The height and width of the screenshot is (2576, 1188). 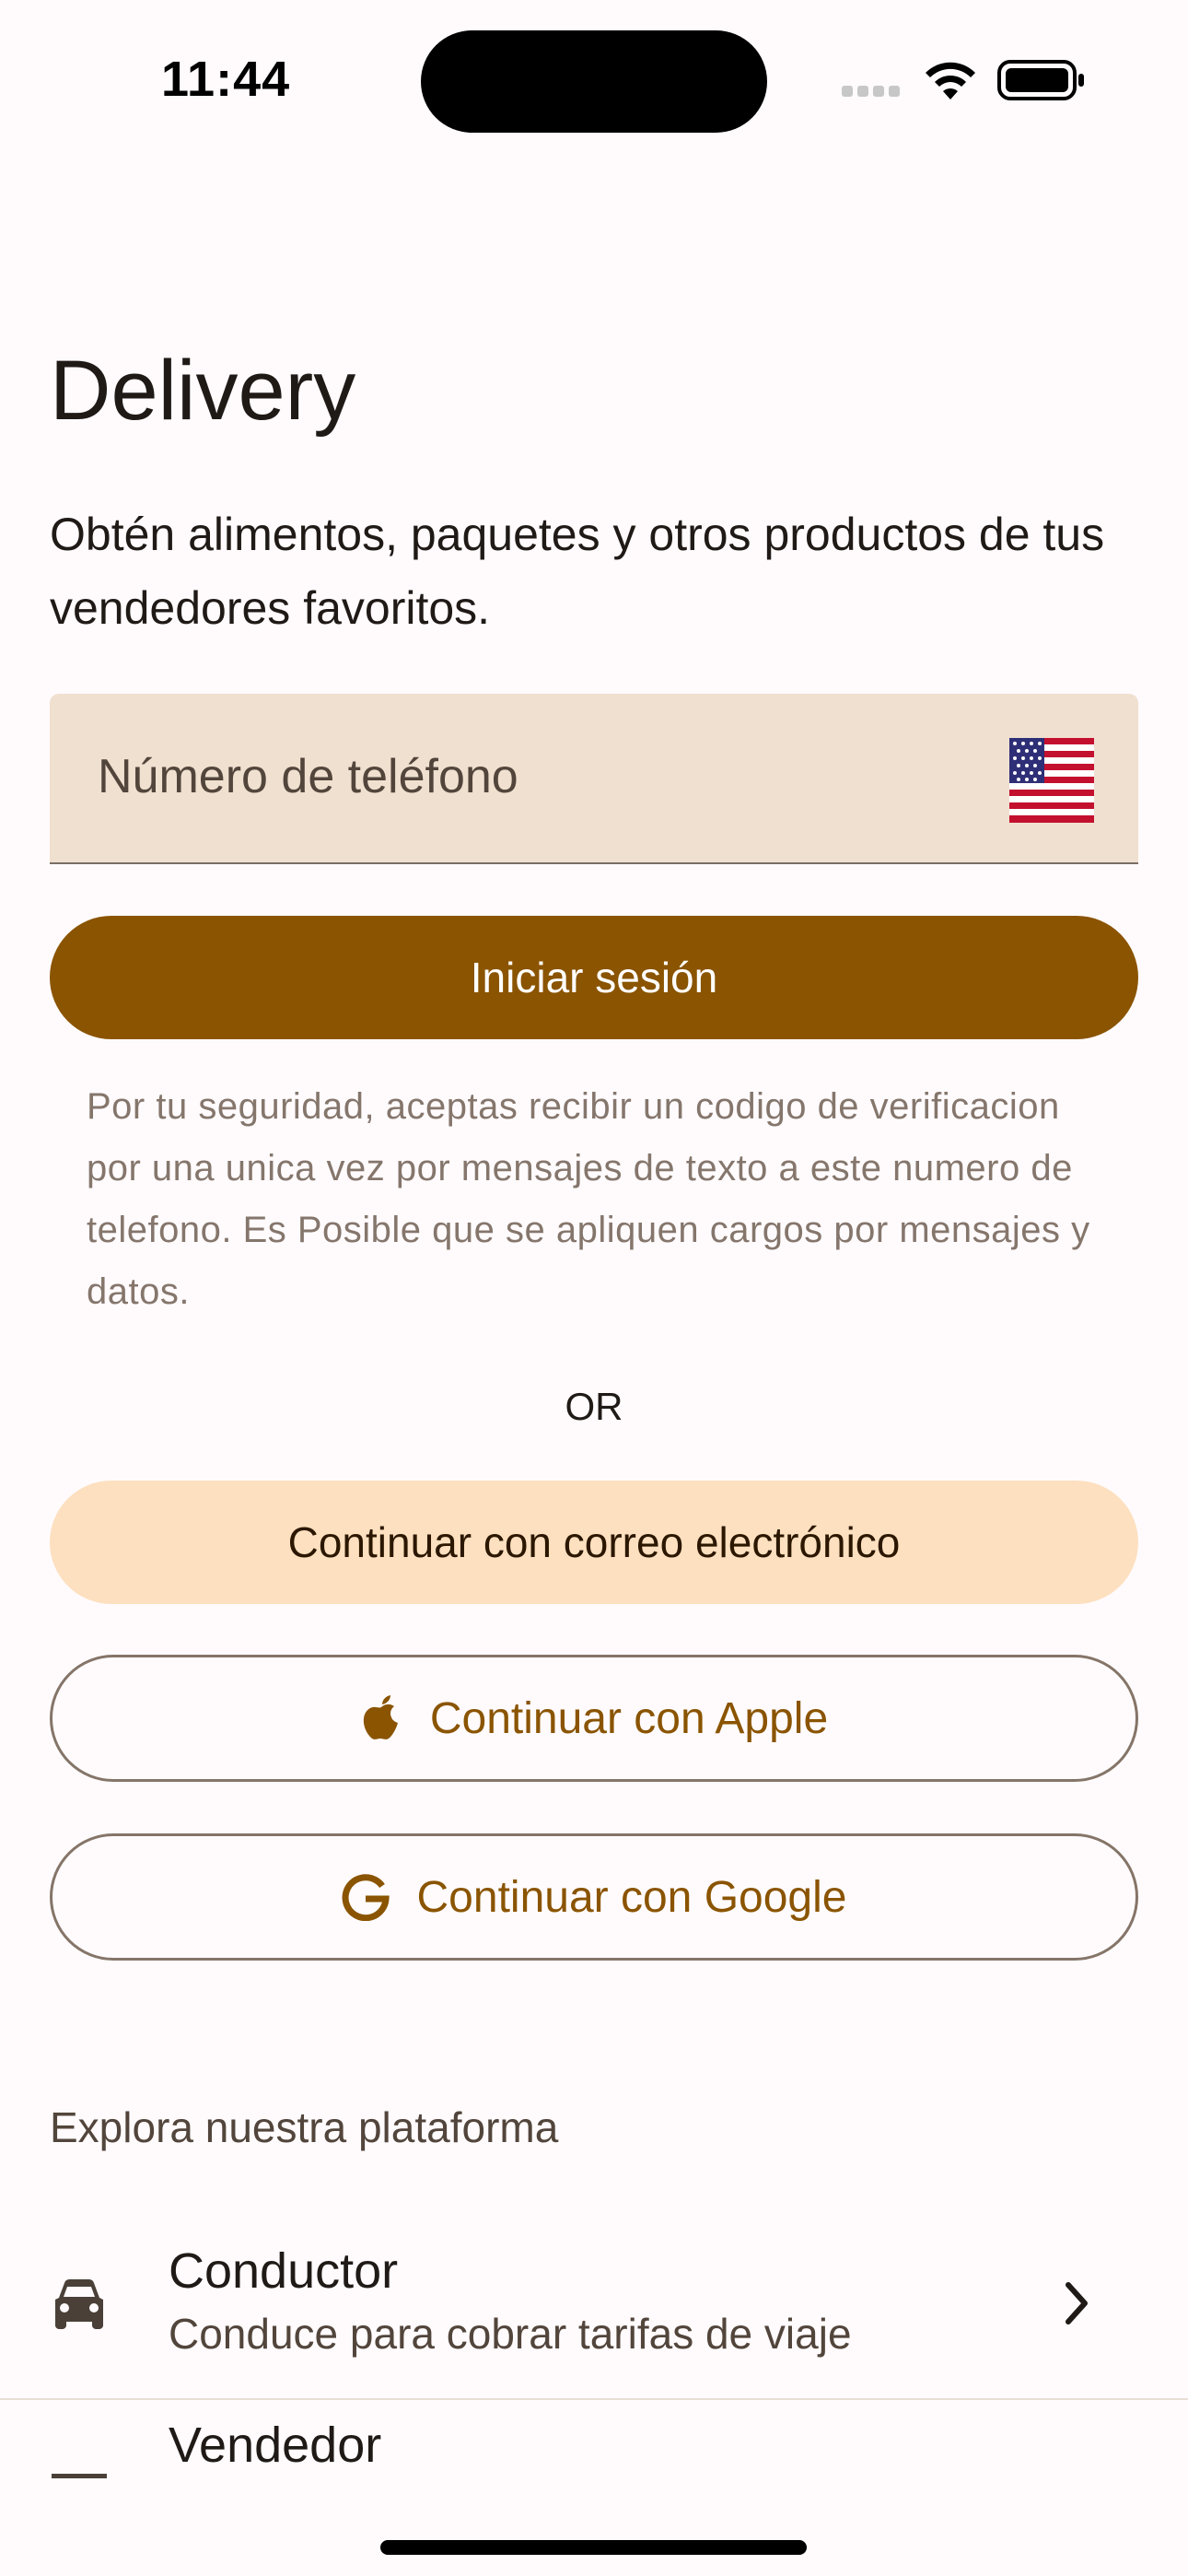 What do you see at coordinates (1040, 80) in the screenshot?
I see `battery-icon` at bounding box center [1040, 80].